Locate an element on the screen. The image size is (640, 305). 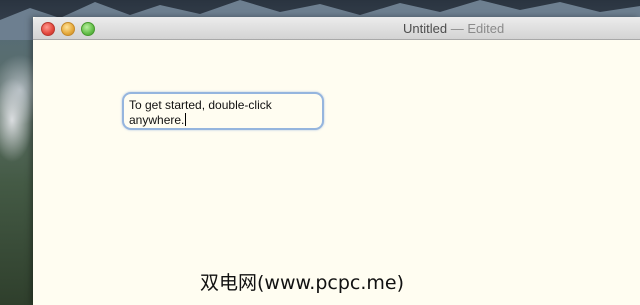
window-edited-status: — Edited is located at coordinates (477, 28).